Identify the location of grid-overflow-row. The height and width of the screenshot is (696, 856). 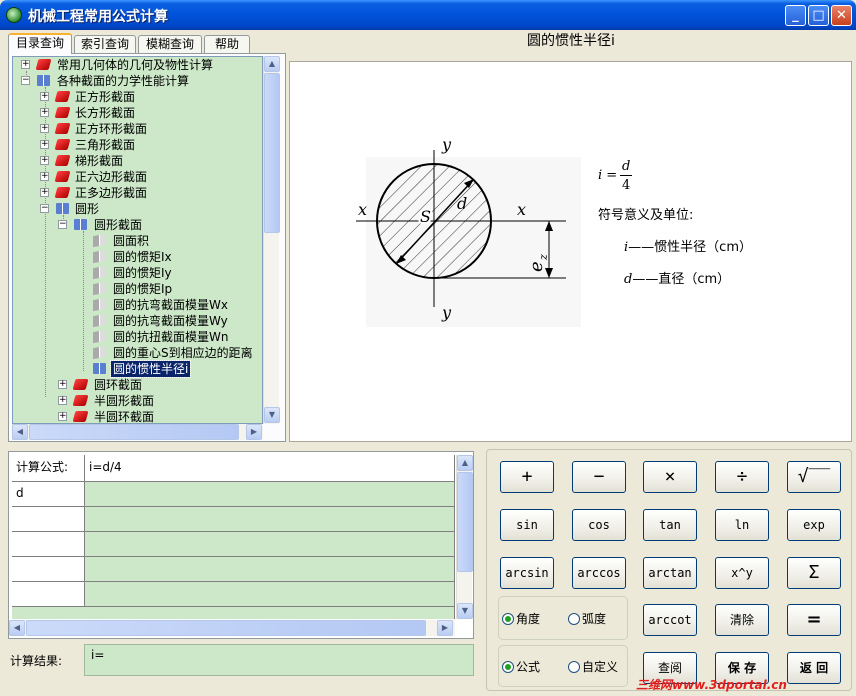
(233, 613).